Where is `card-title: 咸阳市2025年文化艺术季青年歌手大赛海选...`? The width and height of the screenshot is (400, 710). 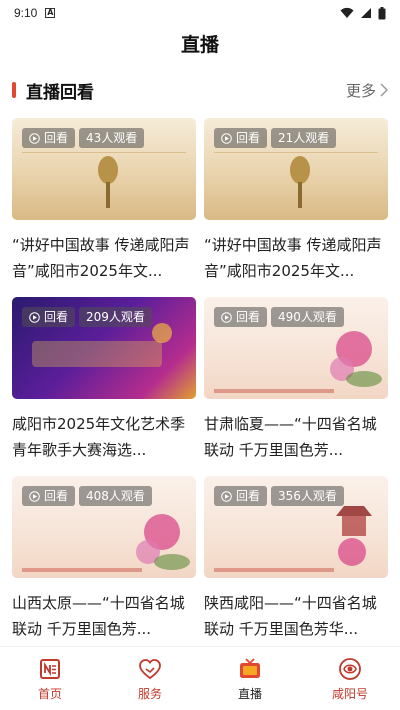
card-title: 咸阳市2025年文化艺术季青年歌手大赛海选... is located at coordinates (99, 437).